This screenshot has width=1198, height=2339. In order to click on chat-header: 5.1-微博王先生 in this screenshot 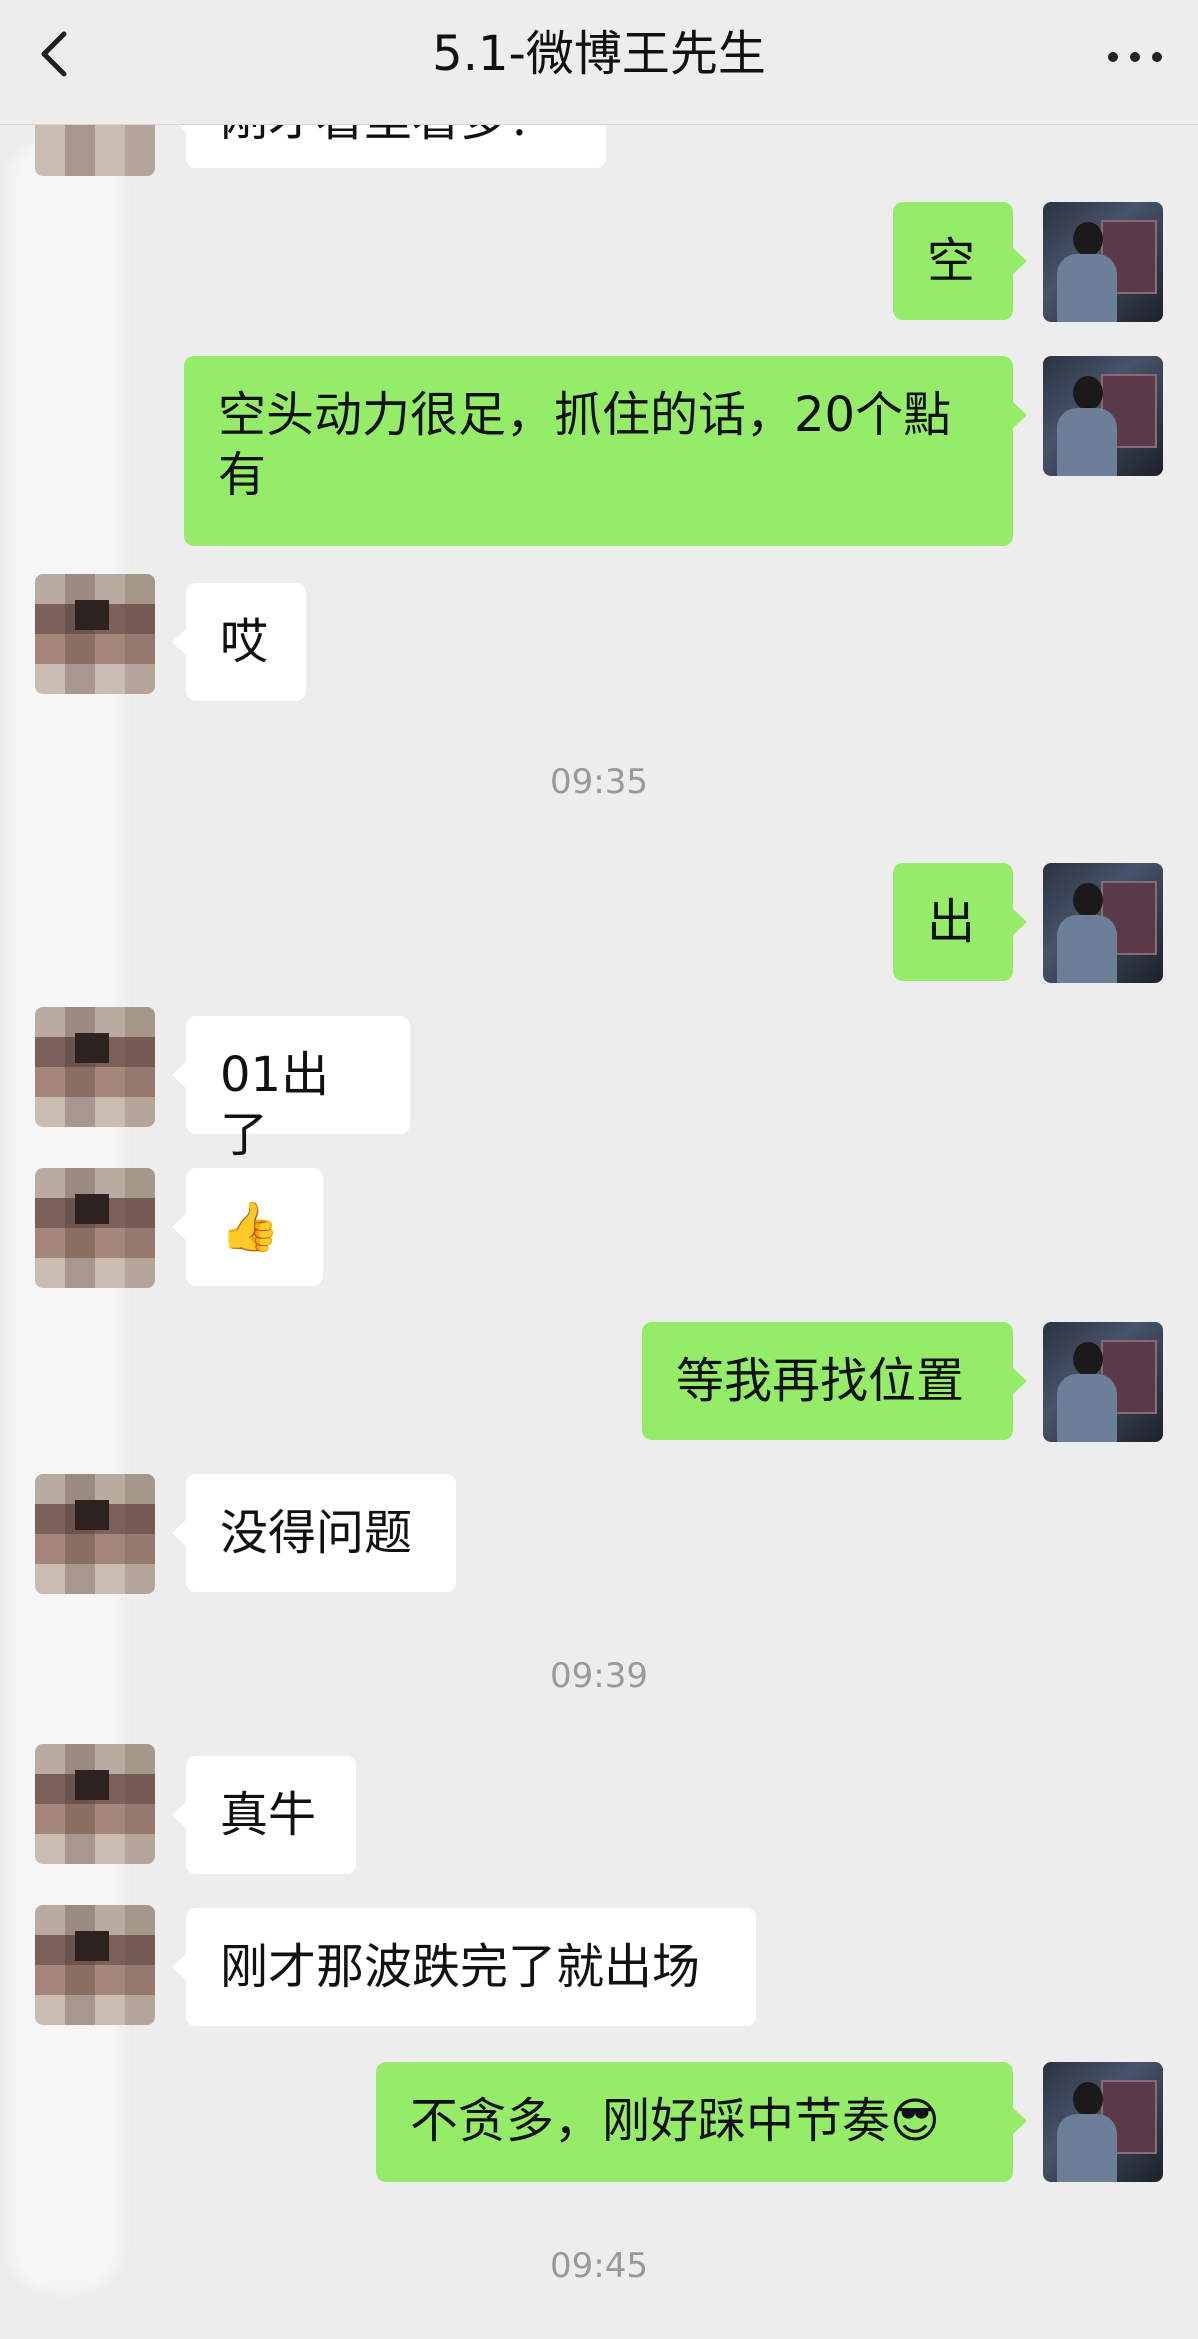, I will do `click(599, 62)`.